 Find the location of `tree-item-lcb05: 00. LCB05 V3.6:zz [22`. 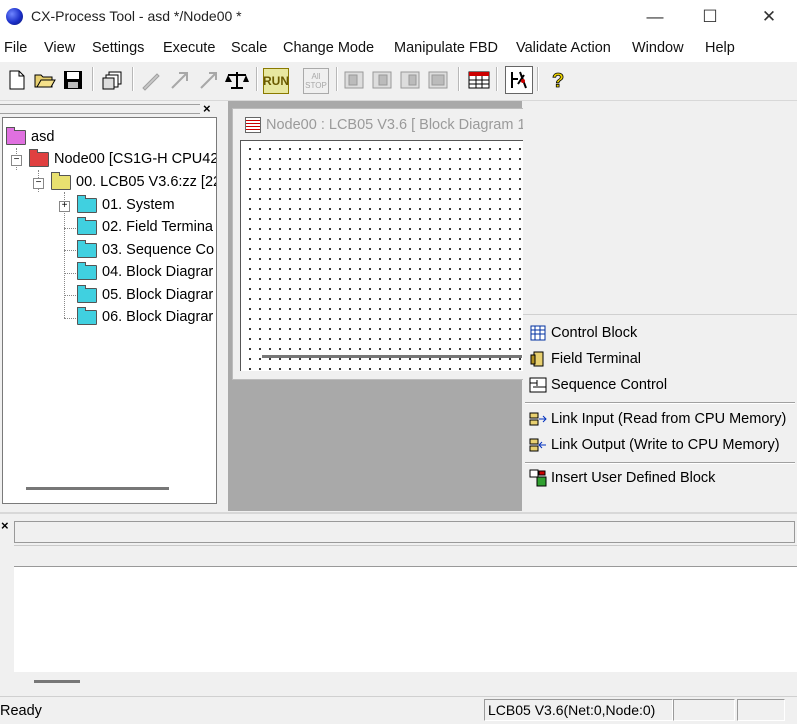

tree-item-lcb05: 00. LCB05 V3.6:zz [22 is located at coordinates (133, 181).